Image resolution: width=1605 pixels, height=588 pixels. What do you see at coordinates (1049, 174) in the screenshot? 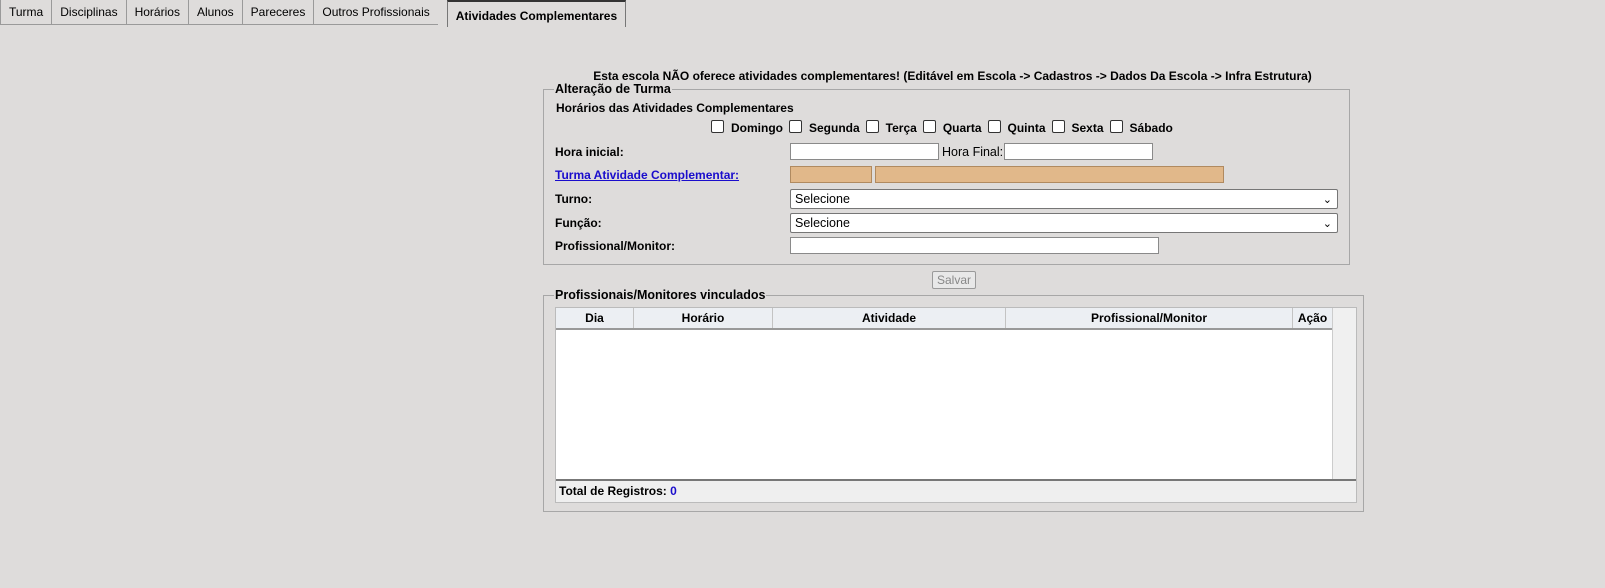
I see `class-activity-name-field` at bounding box center [1049, 174].